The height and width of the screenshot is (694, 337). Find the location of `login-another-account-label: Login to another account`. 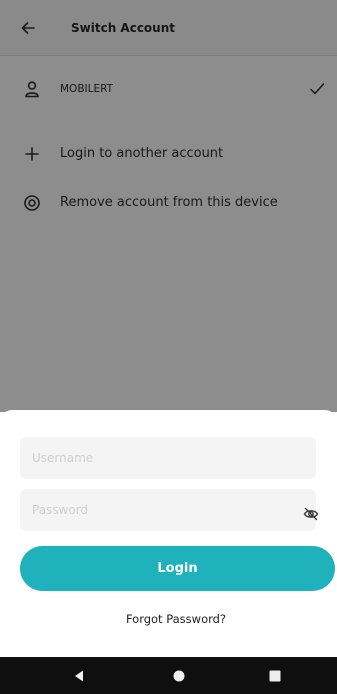

login-another-account-label: Login to another account is located at coordinates (142, 153).